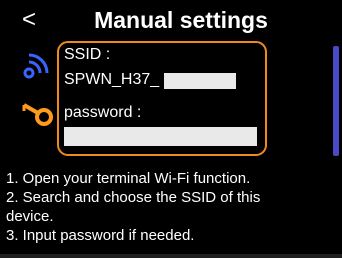 The height and width of the screenshot is (258, 342). I want to click on bottom-edge, so click(171, 256).